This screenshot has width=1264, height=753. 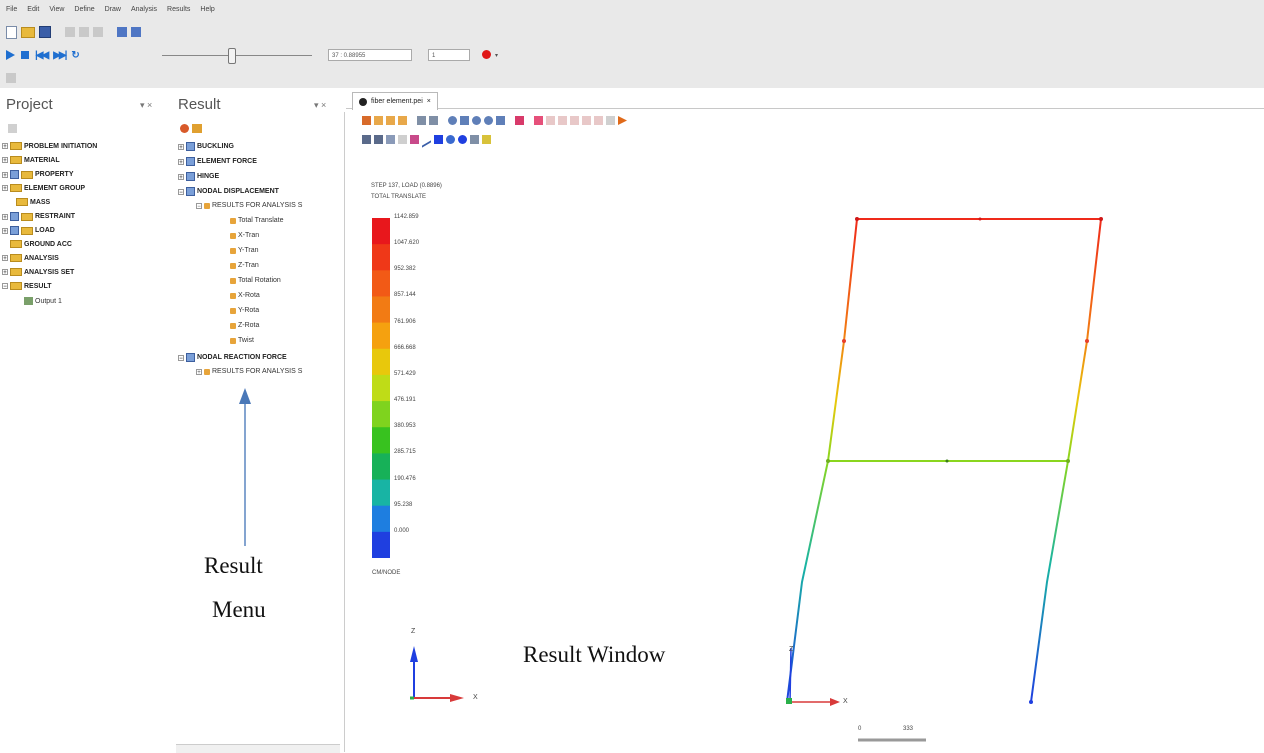 What do you see at coordinates (413, 631) in the screenshot?
I see `global-axis-z-label: Z` at bounding box center [413, 631].